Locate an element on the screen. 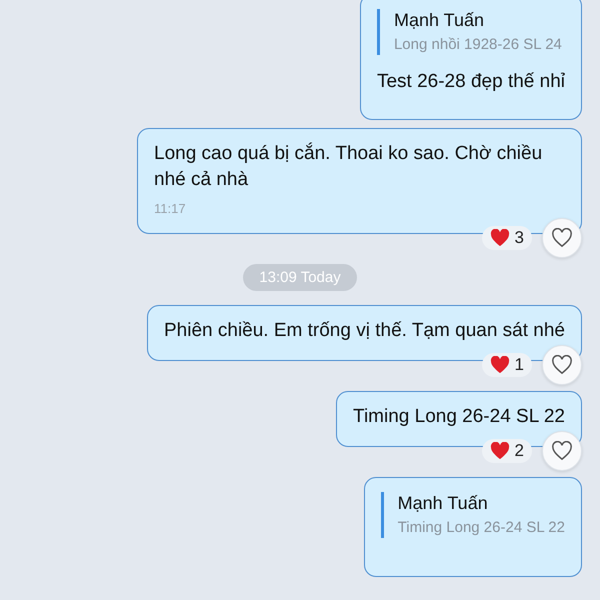  reaction-count: 2 is located at coordinates (507, 451).